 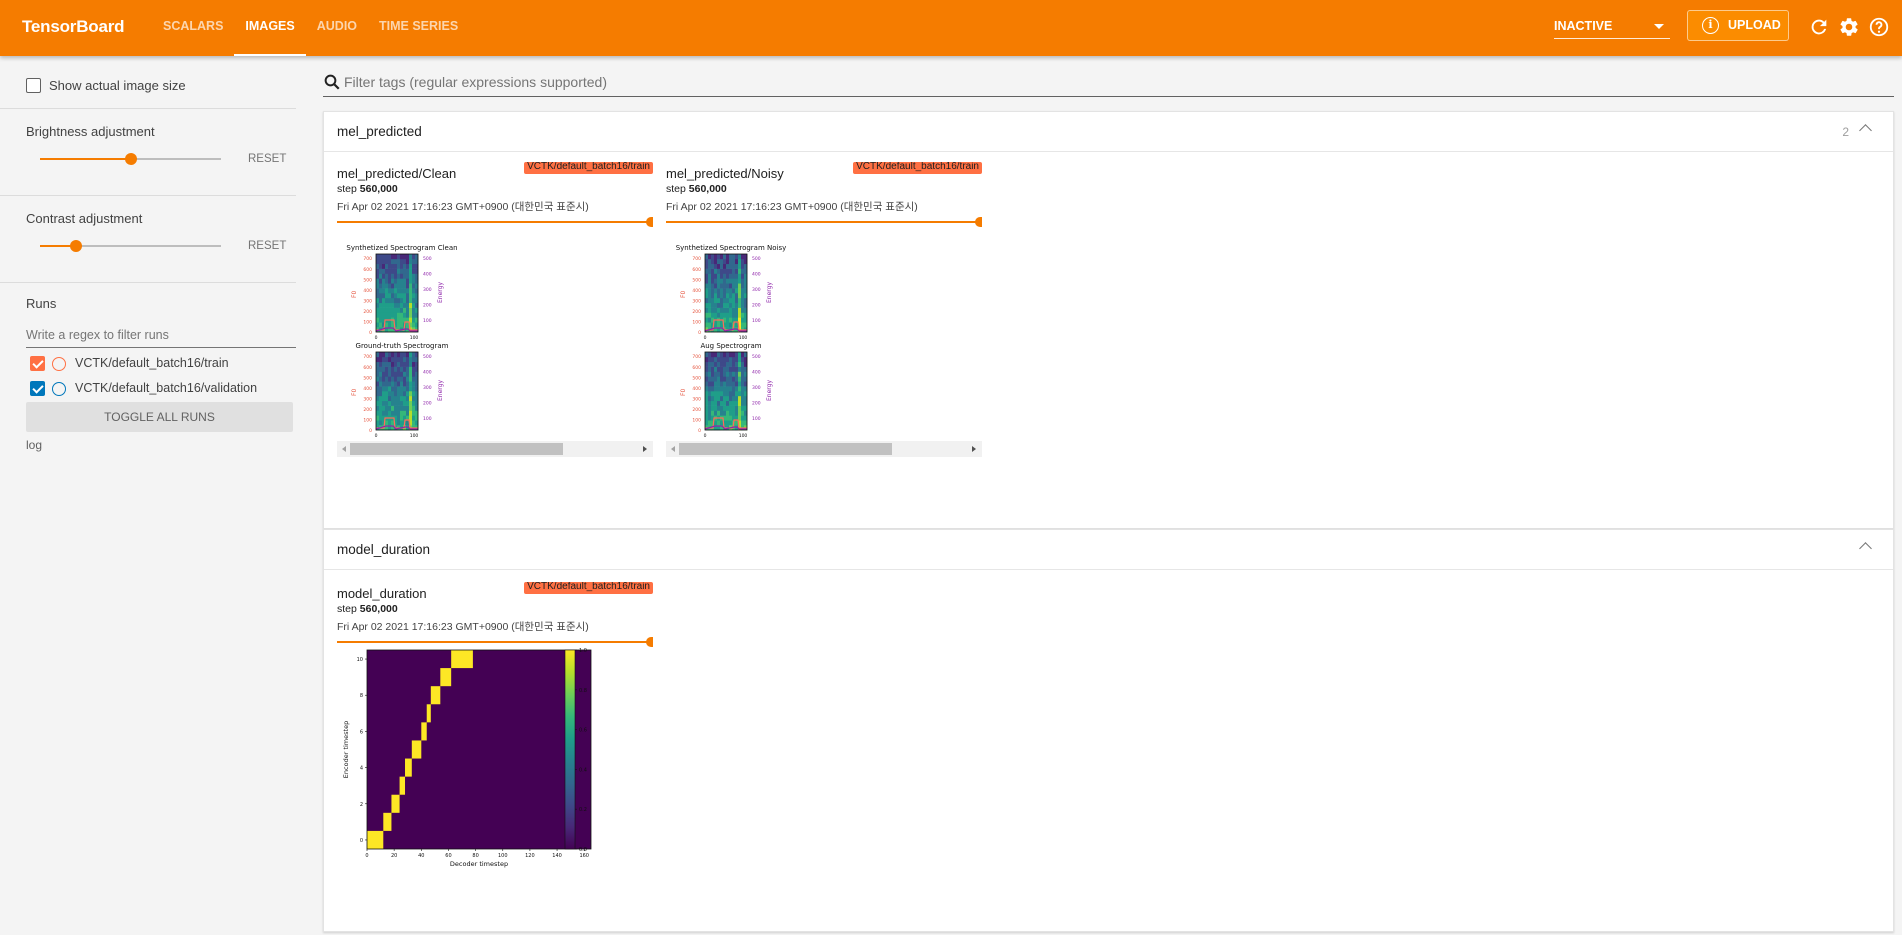 What do you see at coordinates (163, 364) in the screenshot?
I see `run-item-train: VCTK/default_batch16/train` at bounding box center [163, 364].